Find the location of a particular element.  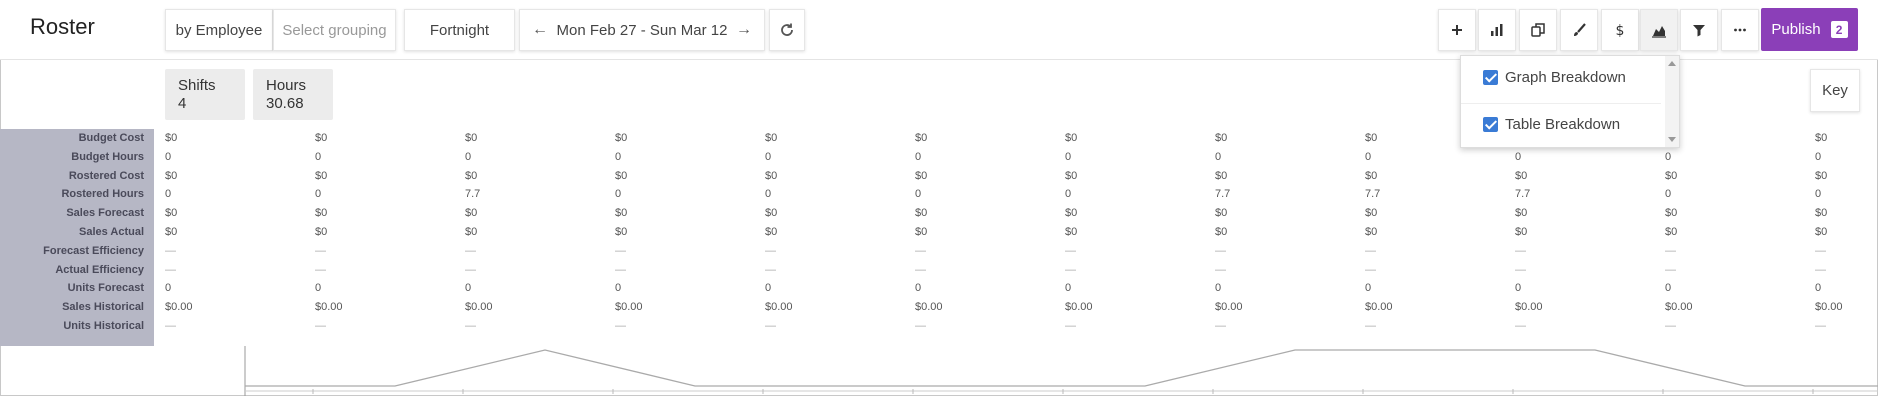

graph-breakdown-label: Graph Breakdown is located at coordinates (1565, 77).